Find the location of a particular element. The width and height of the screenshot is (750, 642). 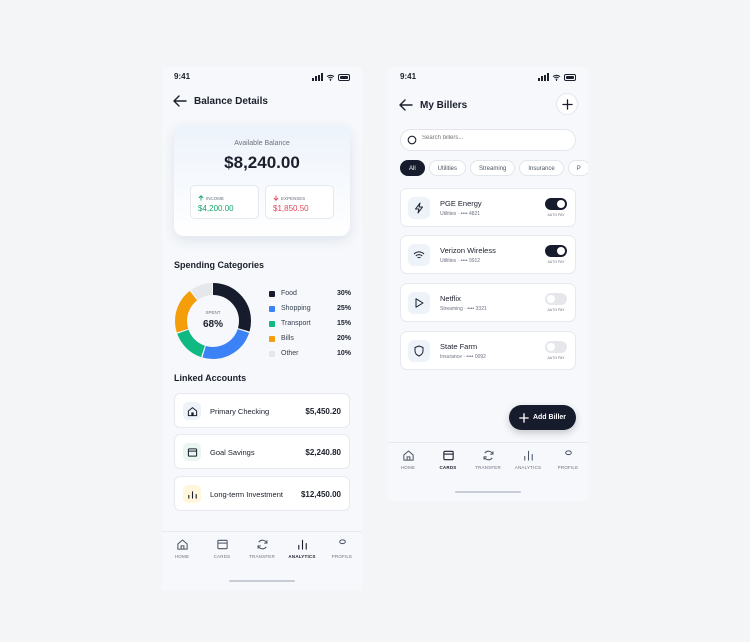

legend-item: Other 10% is located at coordinates (310, 353).